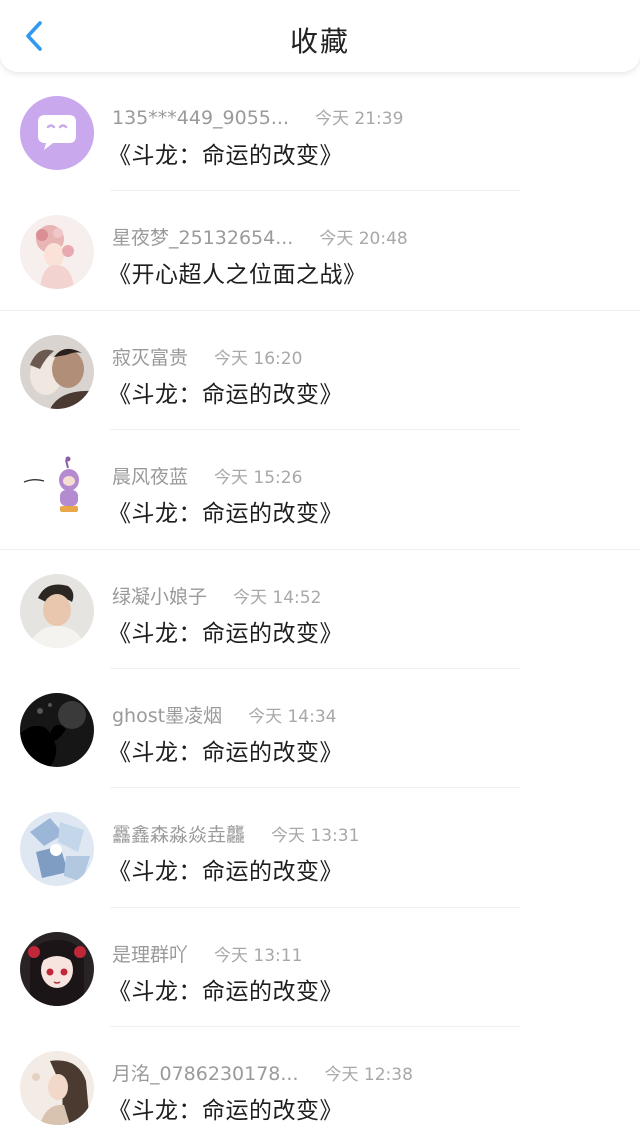  What do you see at coordinates (320, 132) in the screenshot?
I see `list-item: 135***449_9055... 今天 21:39 《斗龙：命运的改变》` at bounding box center [320, 132].